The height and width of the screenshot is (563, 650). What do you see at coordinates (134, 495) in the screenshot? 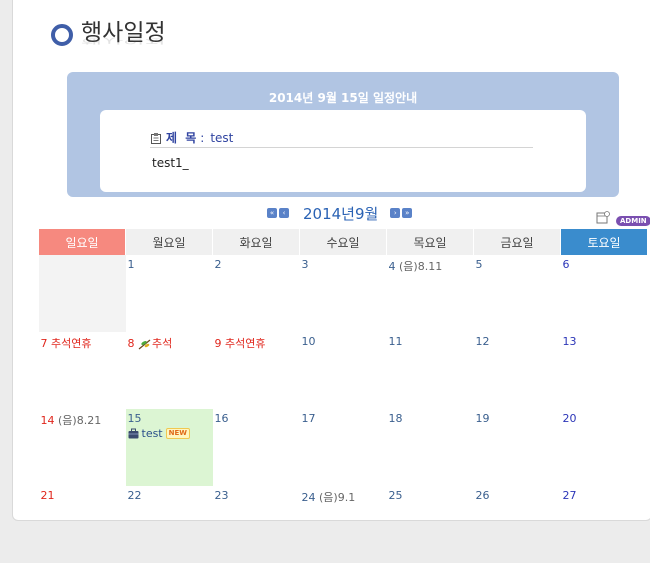
I see `day-number: 22` at bounding box center [134, 495].